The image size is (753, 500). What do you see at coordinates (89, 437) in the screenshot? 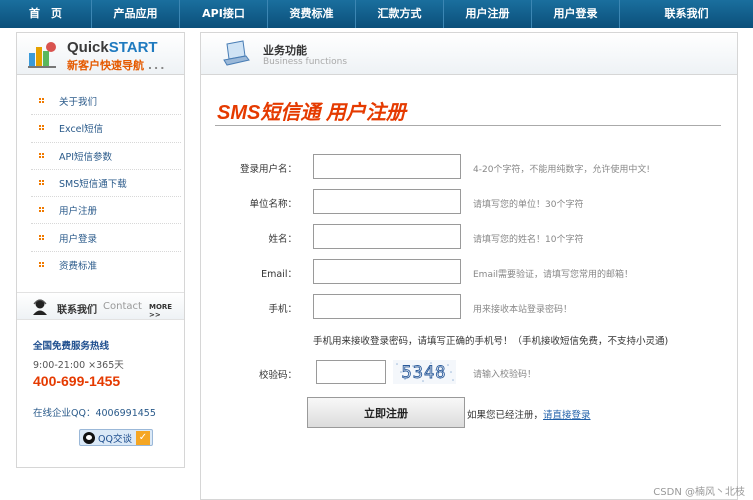
I see `qq-penguin-icon` at bounding box center [89, 437].